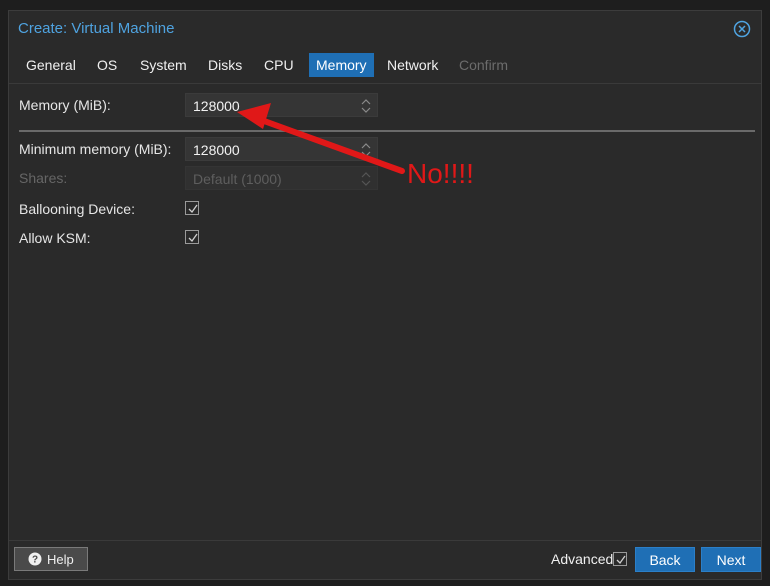  What do you see at coordinates (731, 559) in the screenshot?
I see `next-button: Next` at bounding box center [731, 559].